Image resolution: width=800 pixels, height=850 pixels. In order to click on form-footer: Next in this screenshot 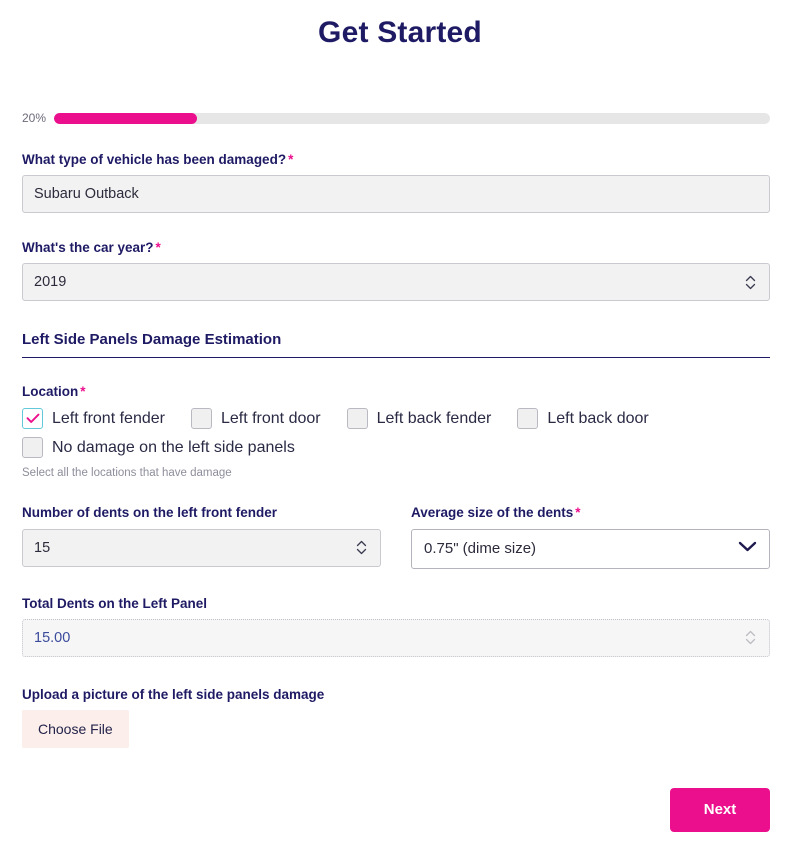, I will do `click(396, 809)`.